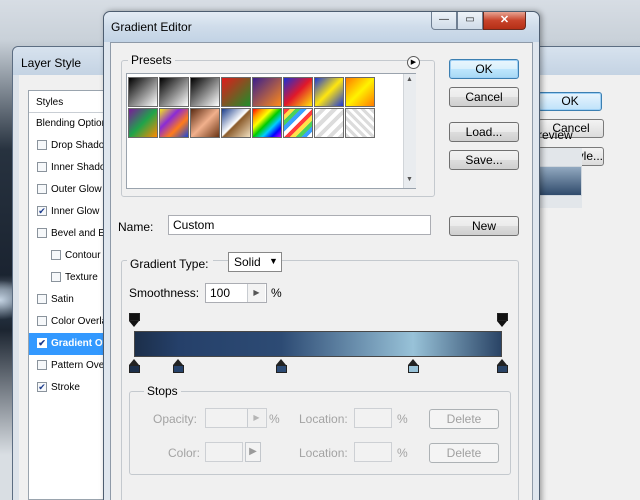 This screenshot has height=500, width=640. Describe the element at coordinates (321, 27) in the screenshot. I see `gradient-editor-titlebar: Gradient Editor — ▭ ✕` at that location.